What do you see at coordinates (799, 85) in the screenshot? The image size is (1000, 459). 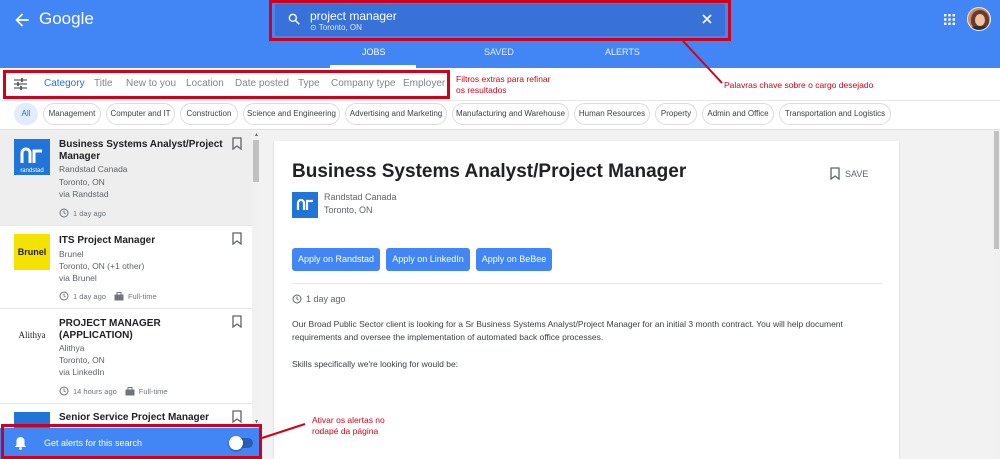 I see `search-annotation: Palavras chave sobre o cargo desejado` at bounding box center [799, 85].